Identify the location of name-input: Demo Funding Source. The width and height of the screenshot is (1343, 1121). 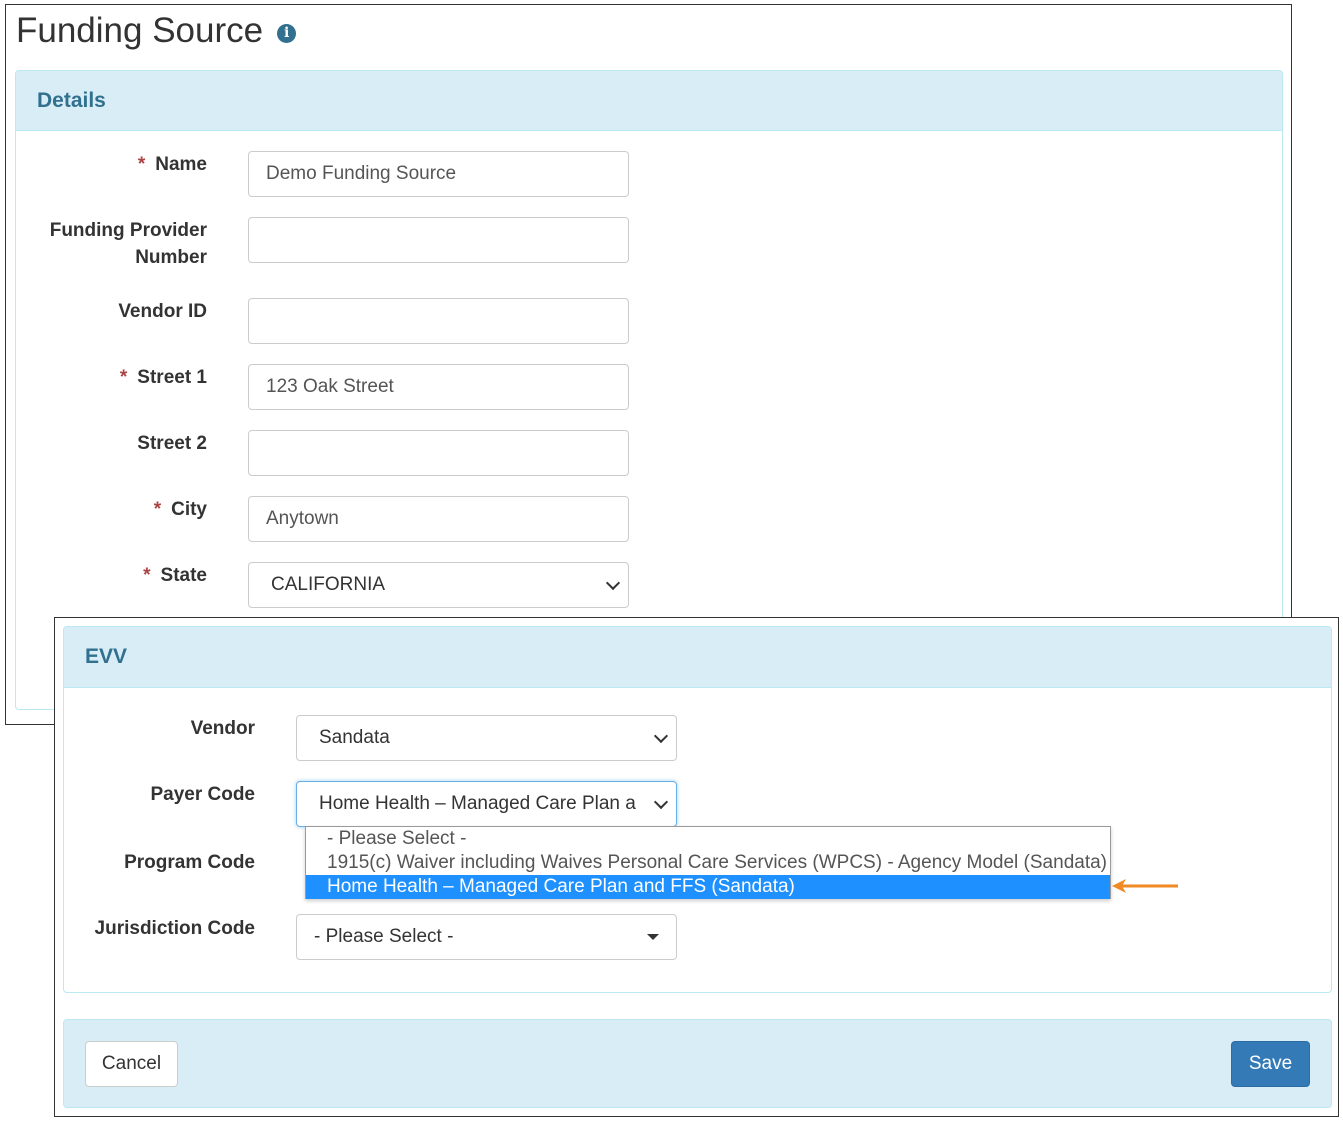
(438, 174).